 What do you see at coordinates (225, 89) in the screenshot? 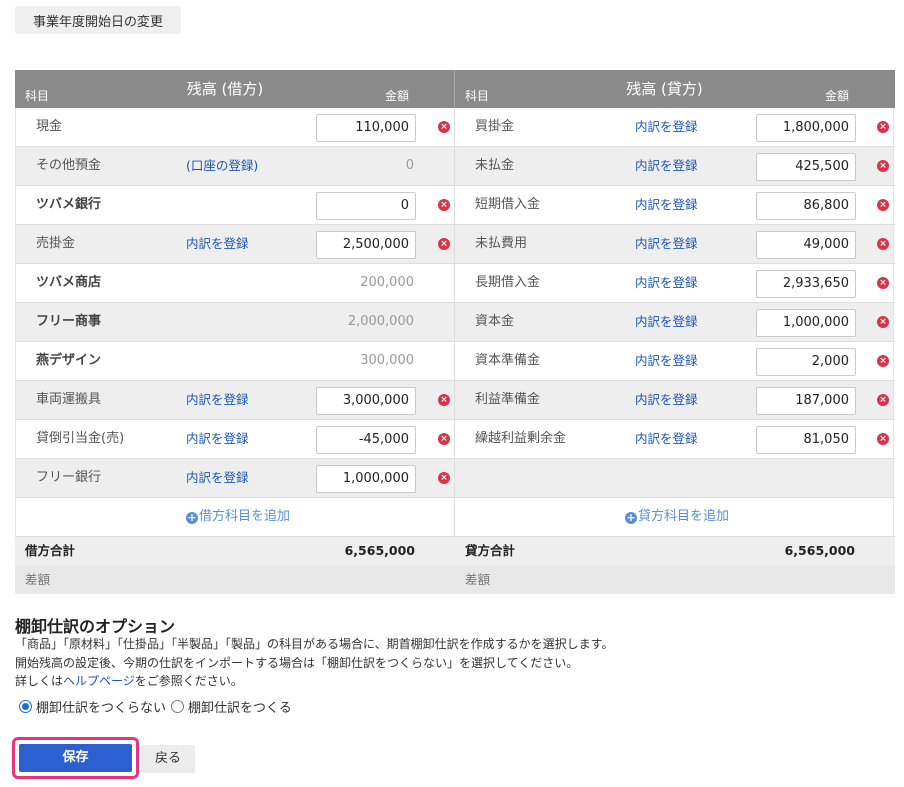
I see `debit-balance-title: 残高 (借方)` at bounding box center [225, 89].